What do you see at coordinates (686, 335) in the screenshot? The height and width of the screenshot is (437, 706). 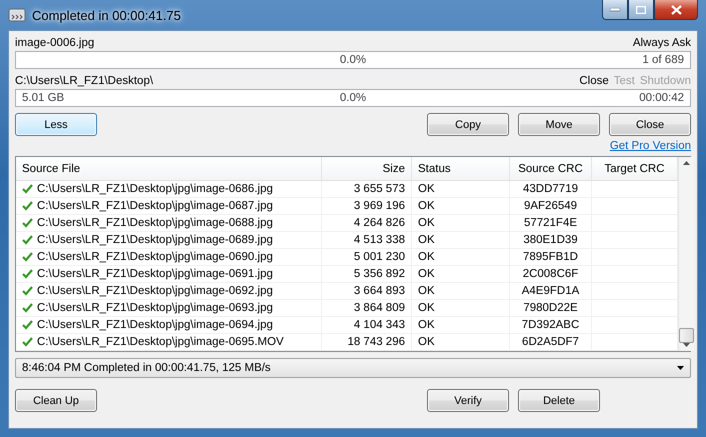 I see `scroll-thumb` at bounding box center [686, 335].